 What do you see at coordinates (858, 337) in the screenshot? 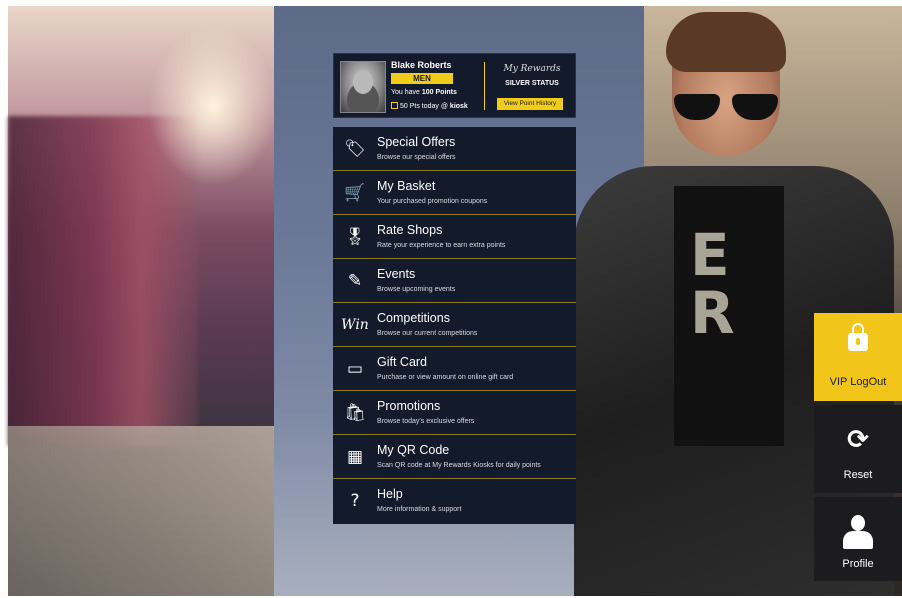
I see `lock-icon` at bounding box center [858, 337].